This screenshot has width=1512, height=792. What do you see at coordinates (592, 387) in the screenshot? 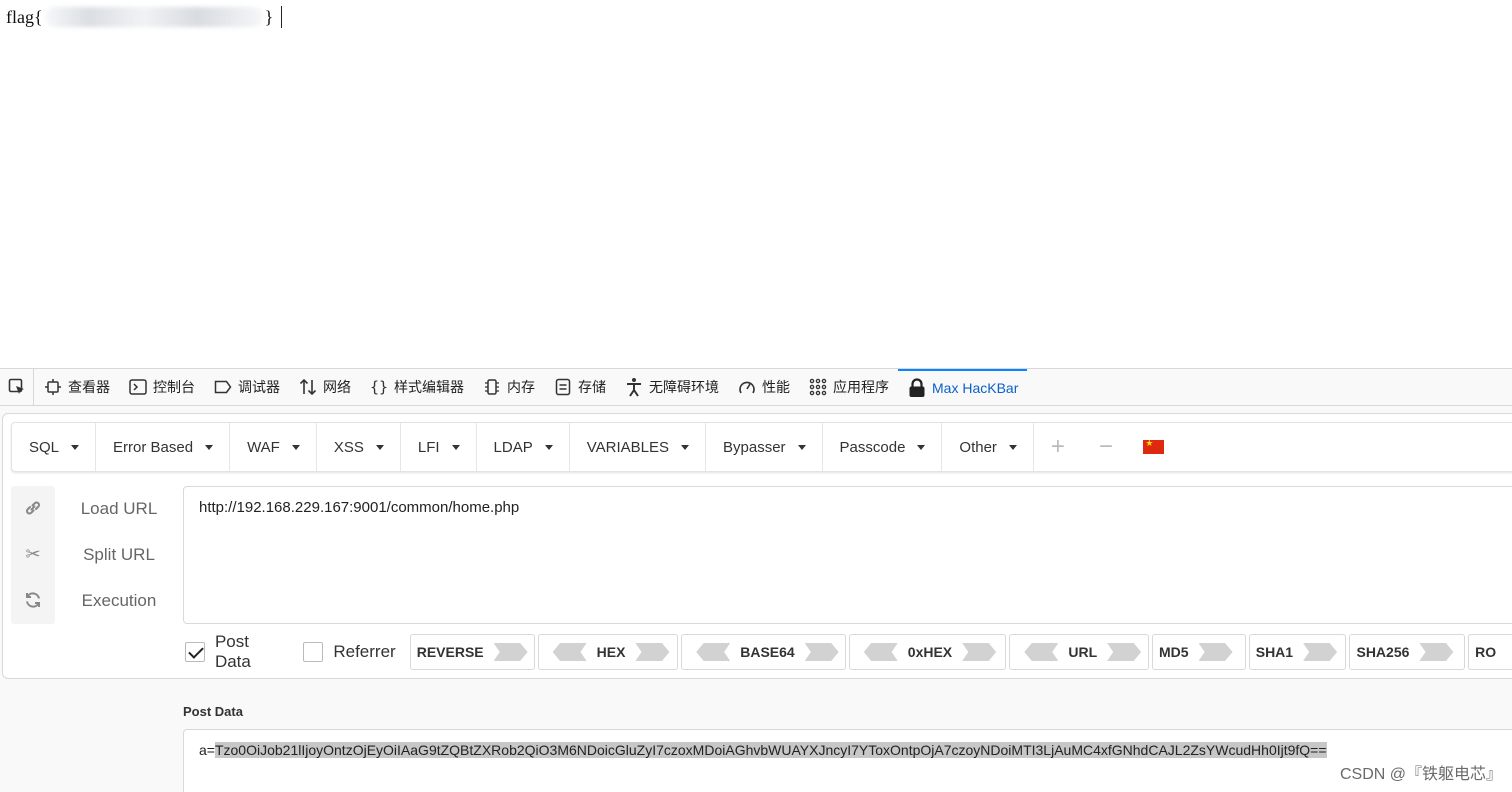
I see `tab-label: 存储` at bounding box center [592, 387].